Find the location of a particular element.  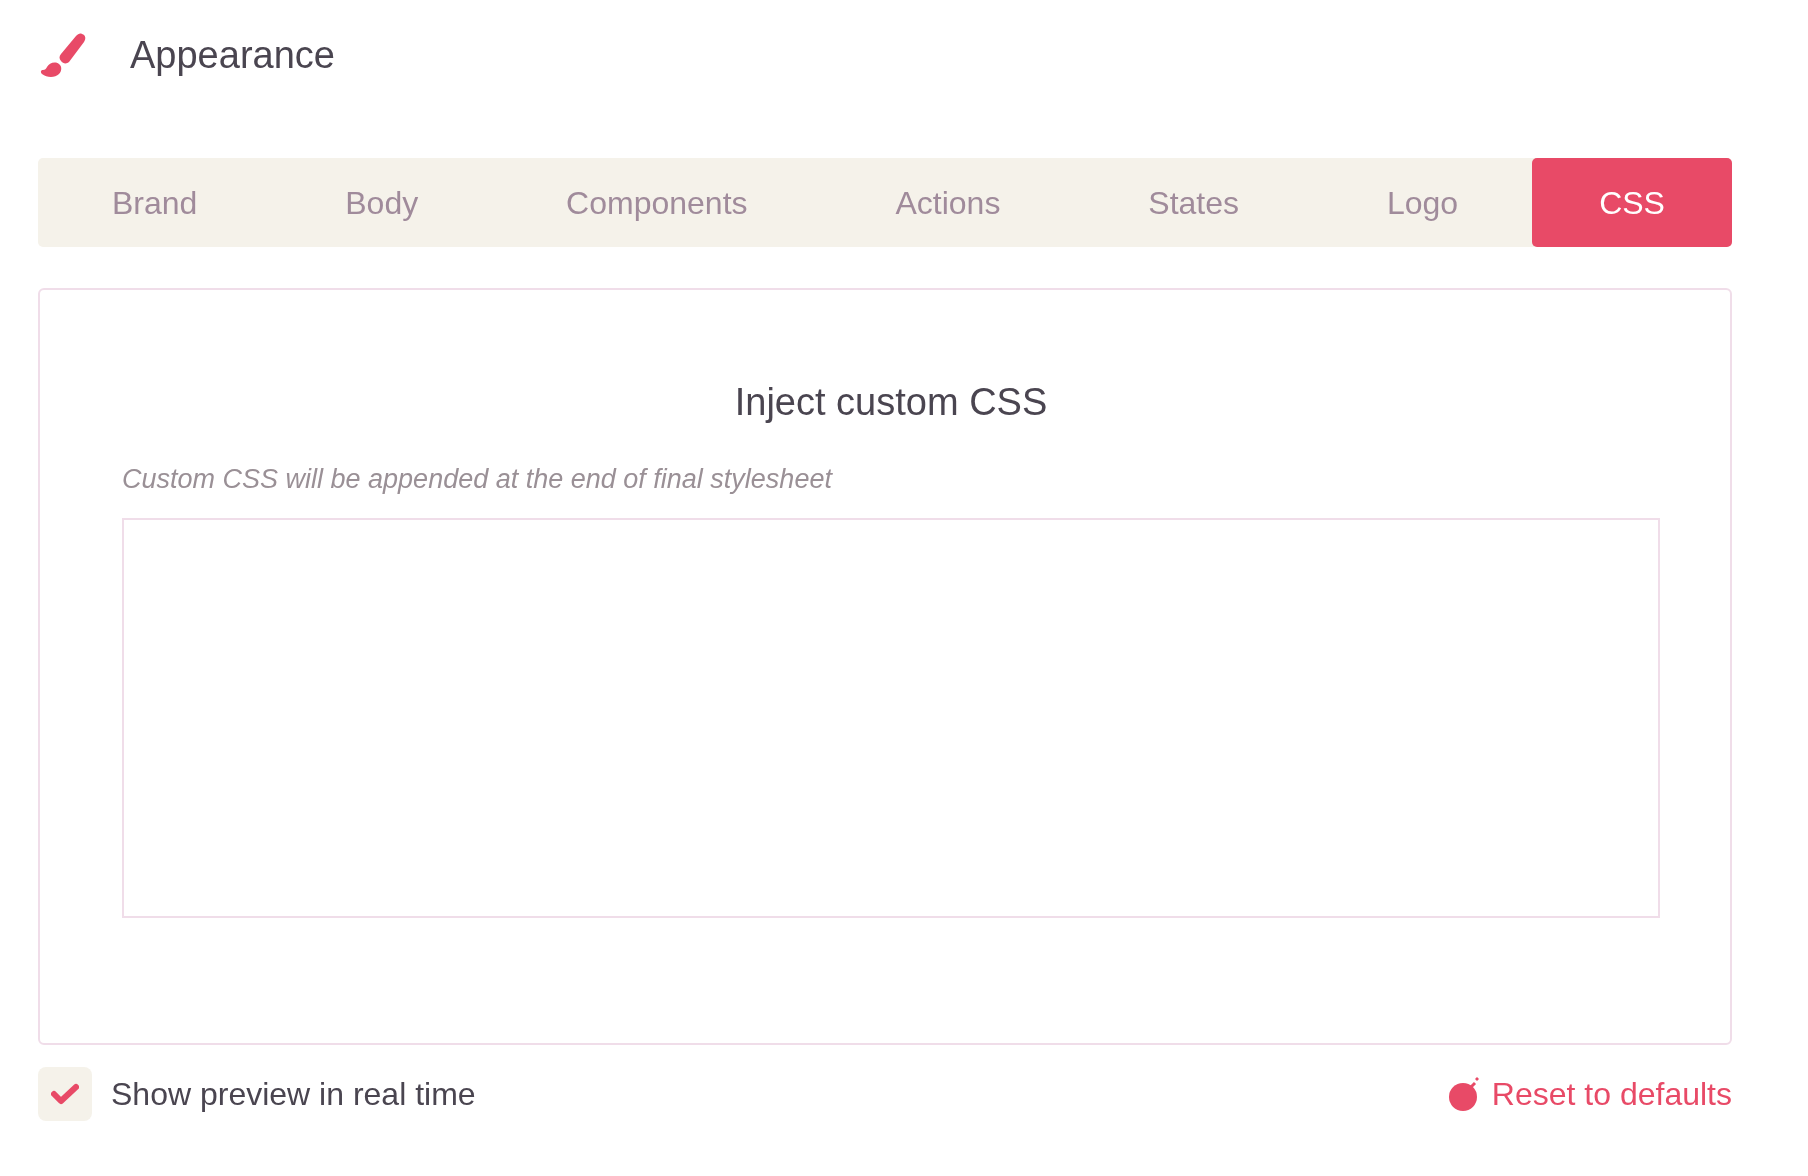

panel-heading: Inject custom CSS is located at coordinates (891, 402).